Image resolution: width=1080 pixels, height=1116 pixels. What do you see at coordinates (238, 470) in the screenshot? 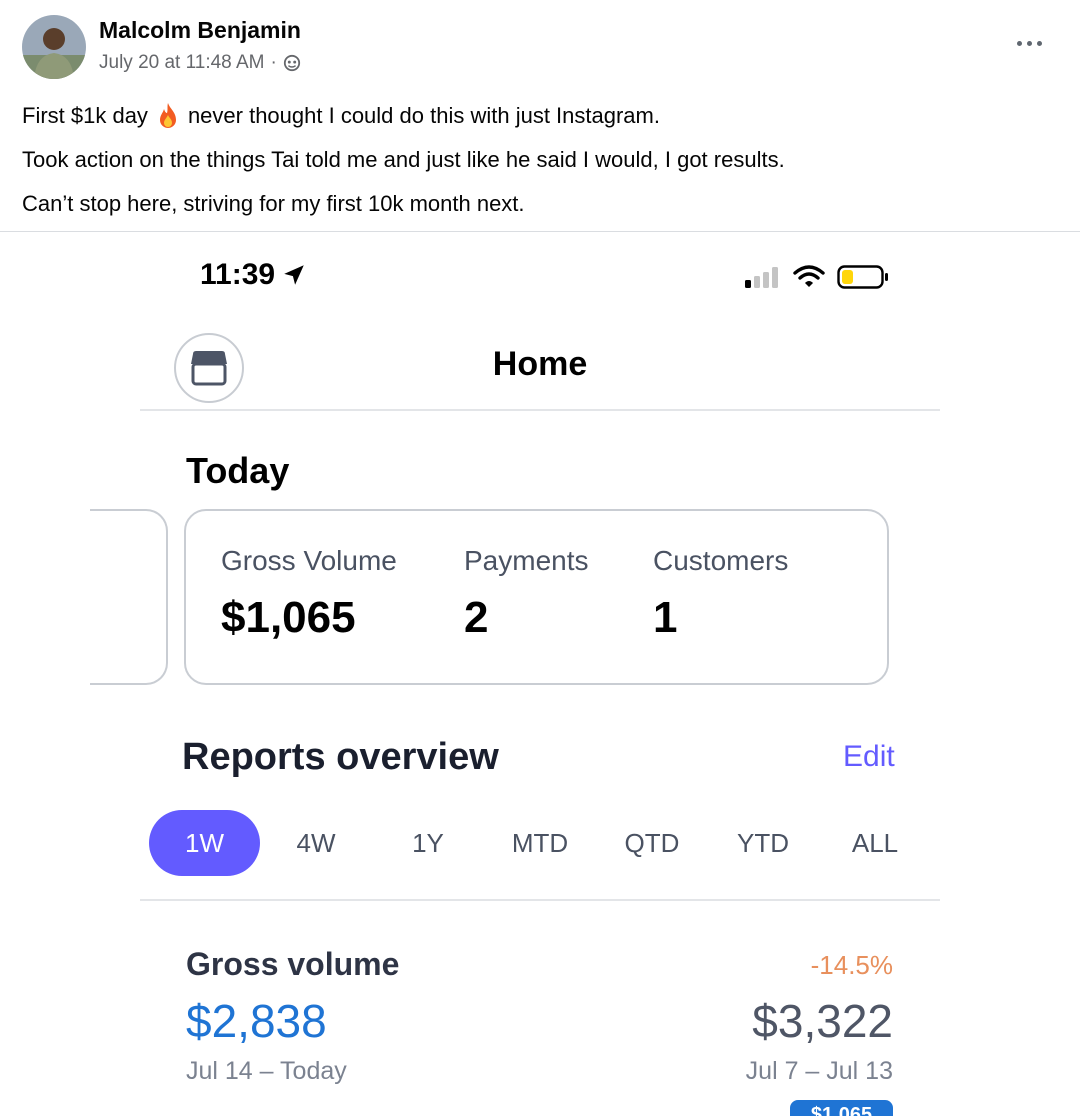
I see `today-heading: Today` at bounding box center [238, 470].